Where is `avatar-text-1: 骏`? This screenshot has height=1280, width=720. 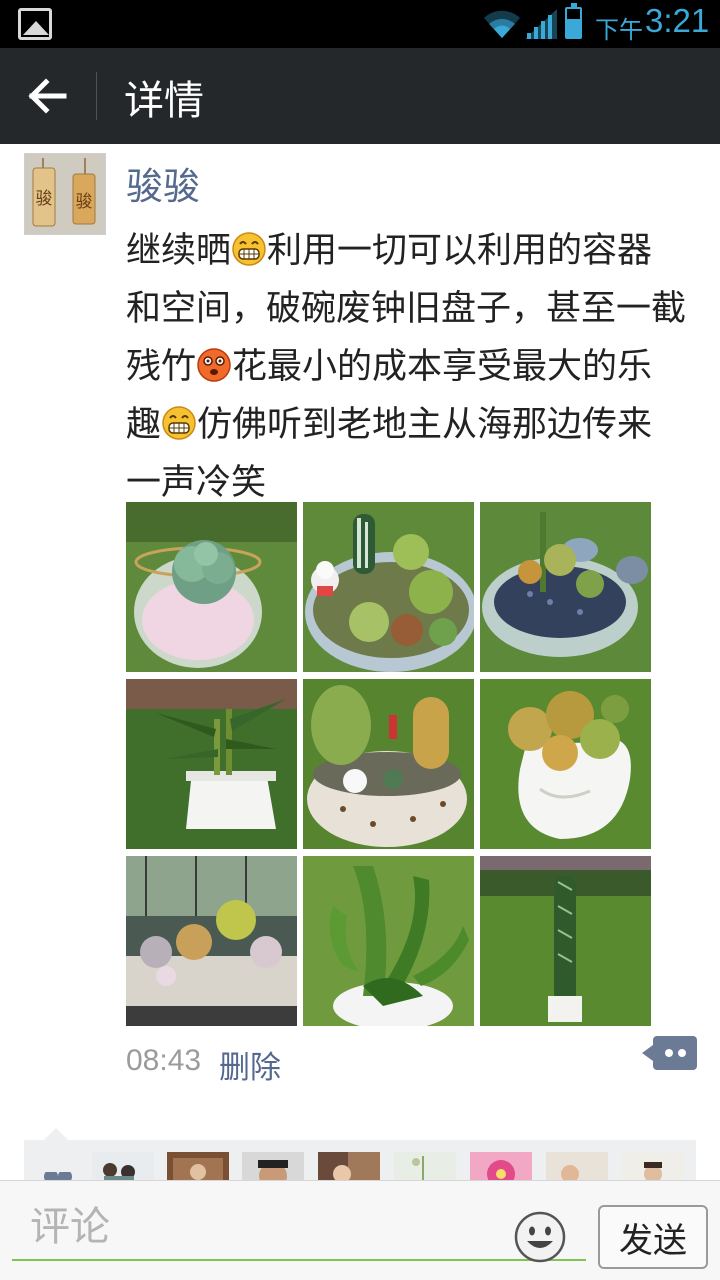
avatar-text-1: 骏 is located at coordinates (44, 199).